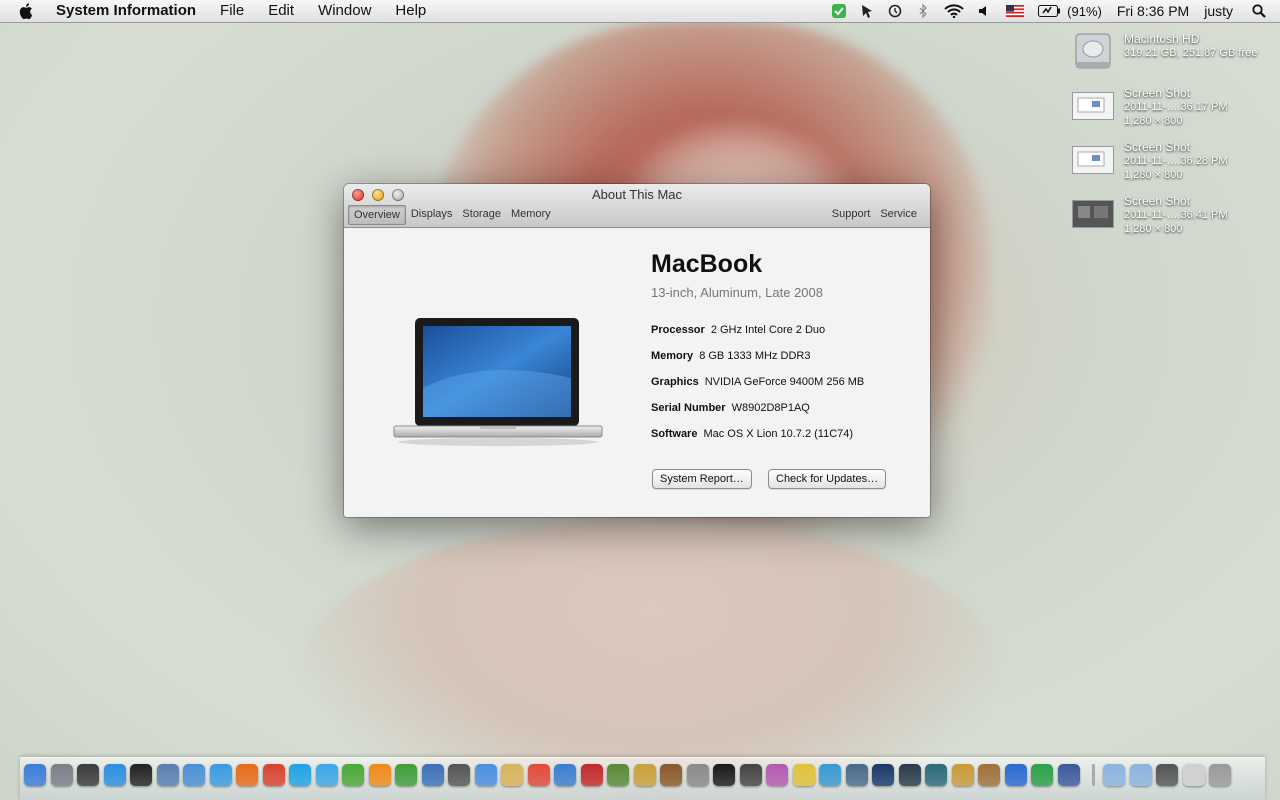 Image resolution: width=1280 pixels, height=800 pixels. I want to click on mail-icon, so click(194, 775).